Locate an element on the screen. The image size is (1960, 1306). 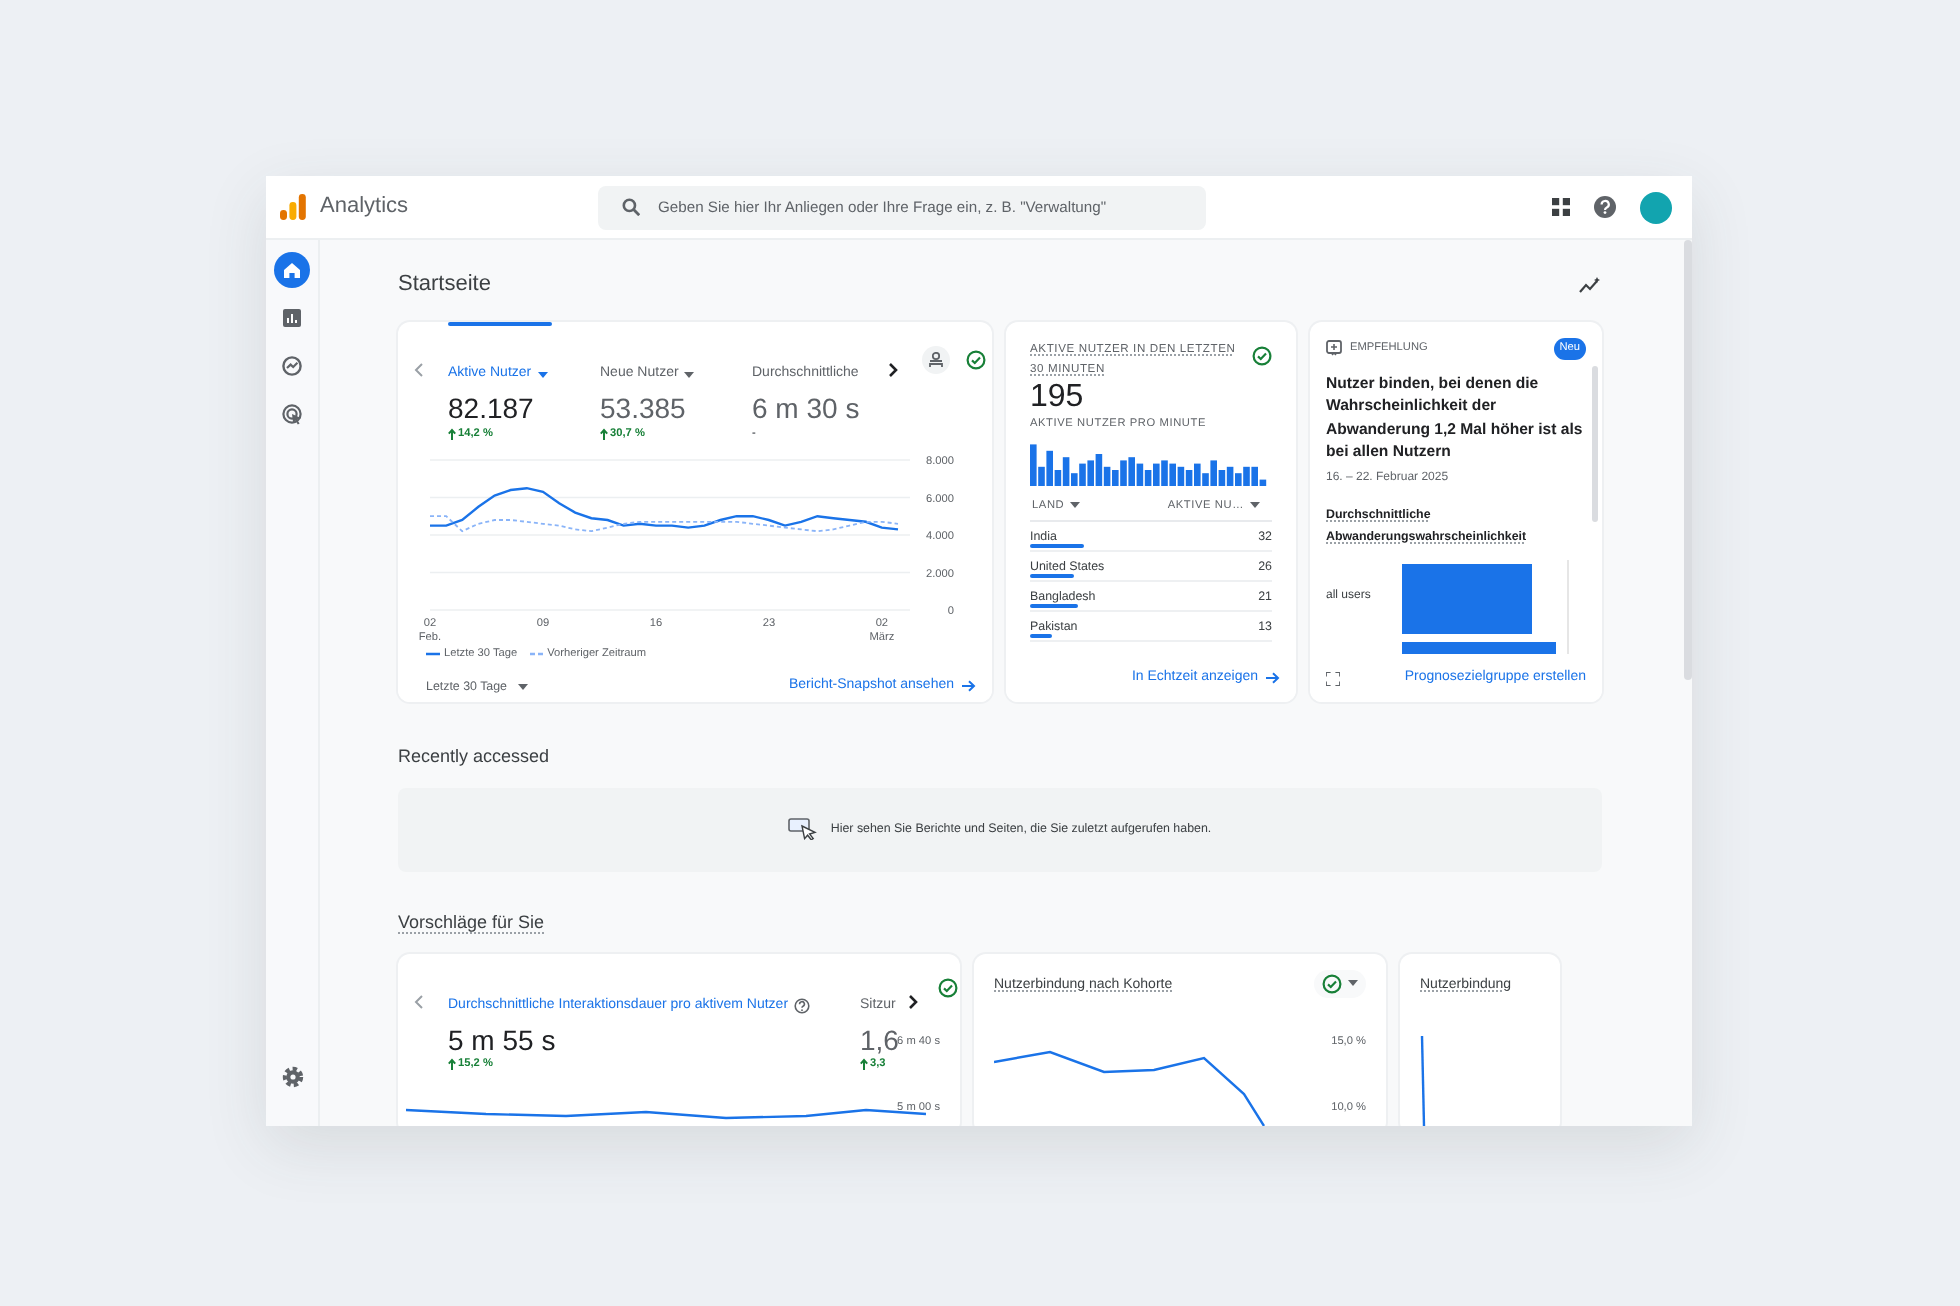
sidebar-item is located at coordinates (292, 270).